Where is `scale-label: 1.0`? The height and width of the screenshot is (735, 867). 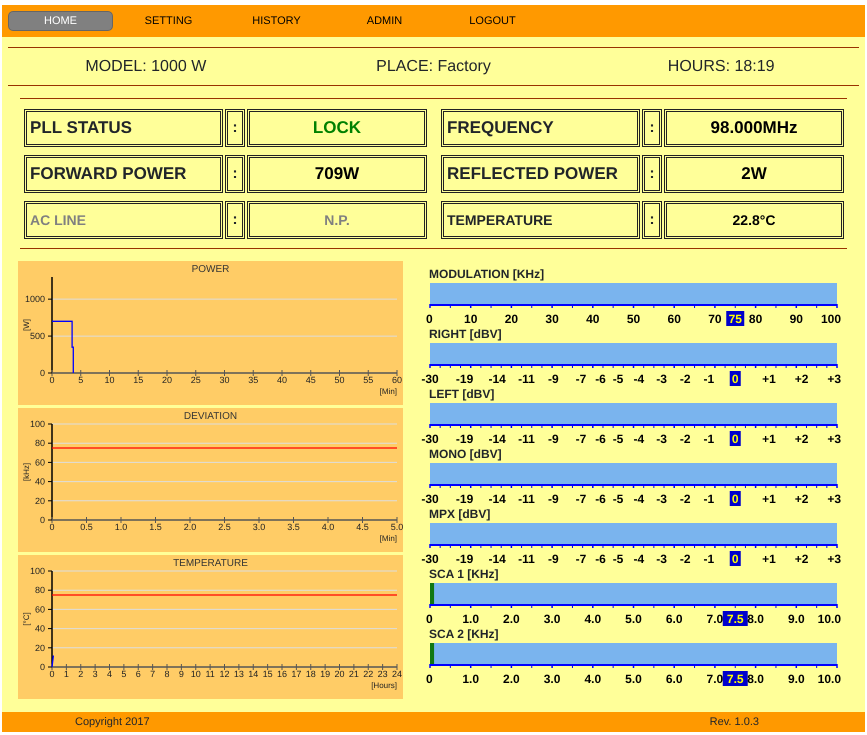 scale-label: 1.0 is located at coordinates (471, 619).